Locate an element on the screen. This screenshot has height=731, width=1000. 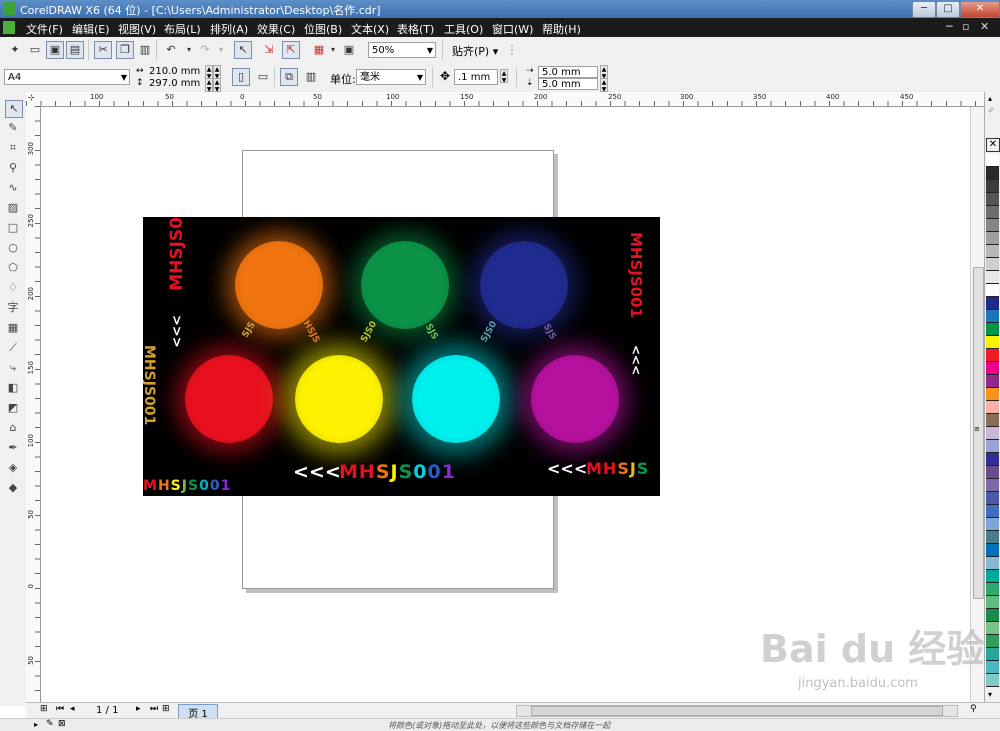
width-spinner: ▲ ▼ is located at coordinates (209, 72).